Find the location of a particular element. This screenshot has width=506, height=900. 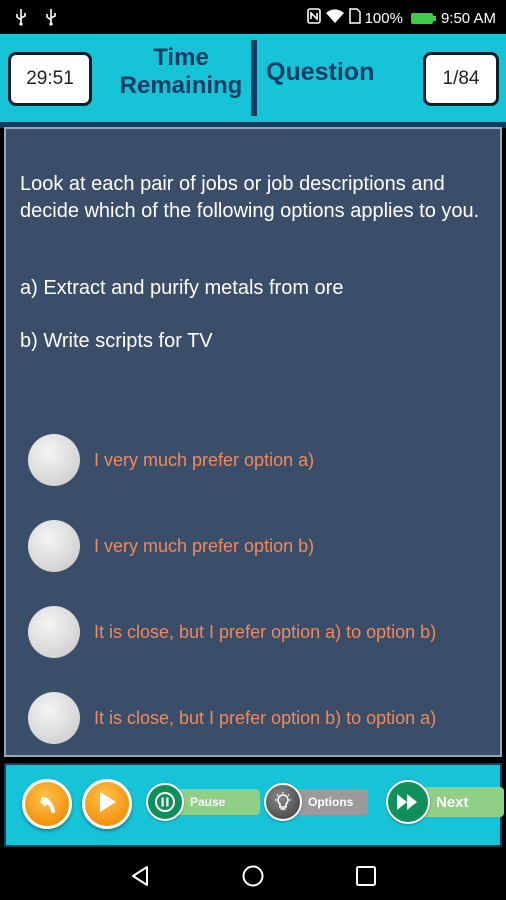

pause-label: Pause is located at coordinates (216, 802).